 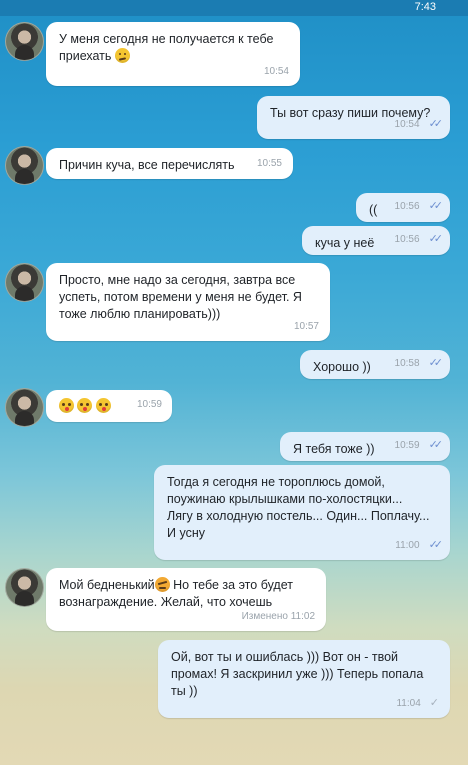 What do you see at coordinates (162, 584) in the screenshot?
I see `angry-face-emoji-icon` at bounding box center [162, 584].